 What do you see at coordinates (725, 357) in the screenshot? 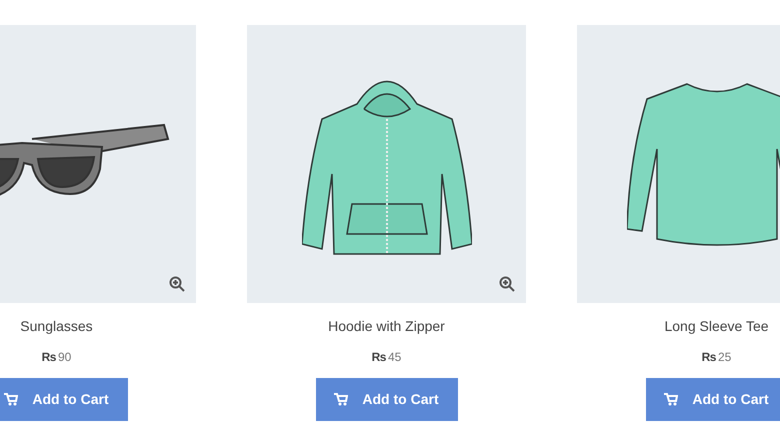
I see `price-amount: 25` at bounding box center [725, 357].